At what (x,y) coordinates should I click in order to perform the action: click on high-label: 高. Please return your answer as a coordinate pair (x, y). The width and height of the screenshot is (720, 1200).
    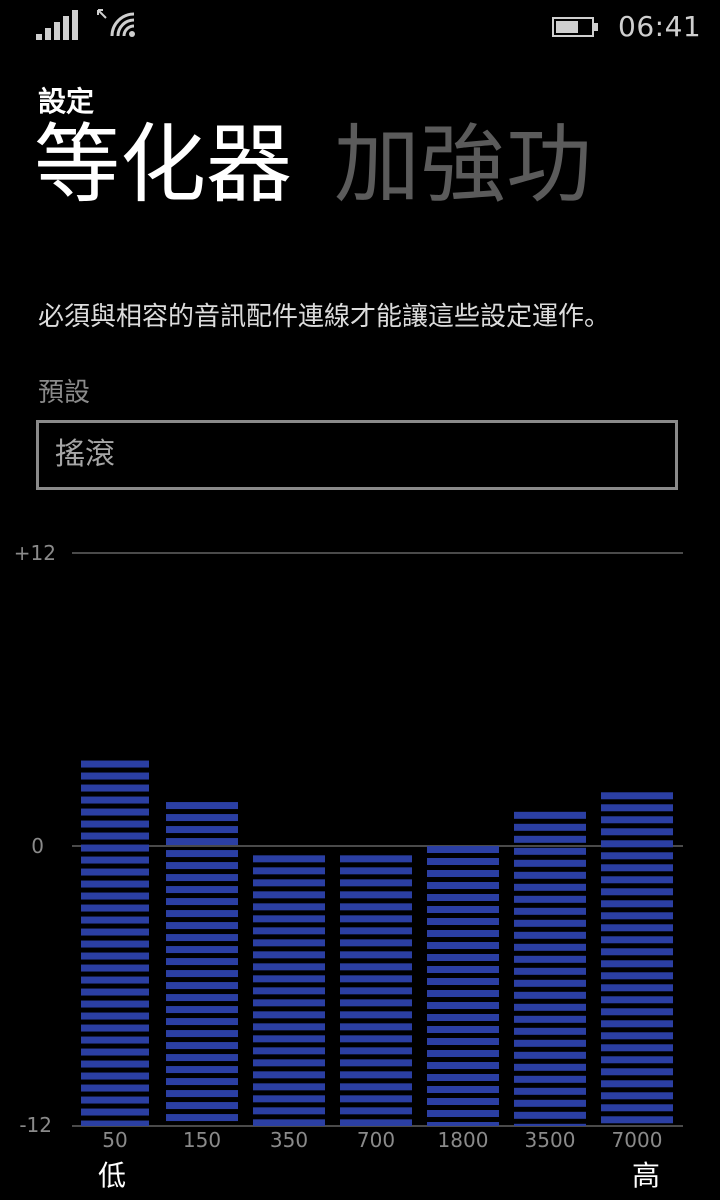
    Looking at the image, I should click on (646, 1175).